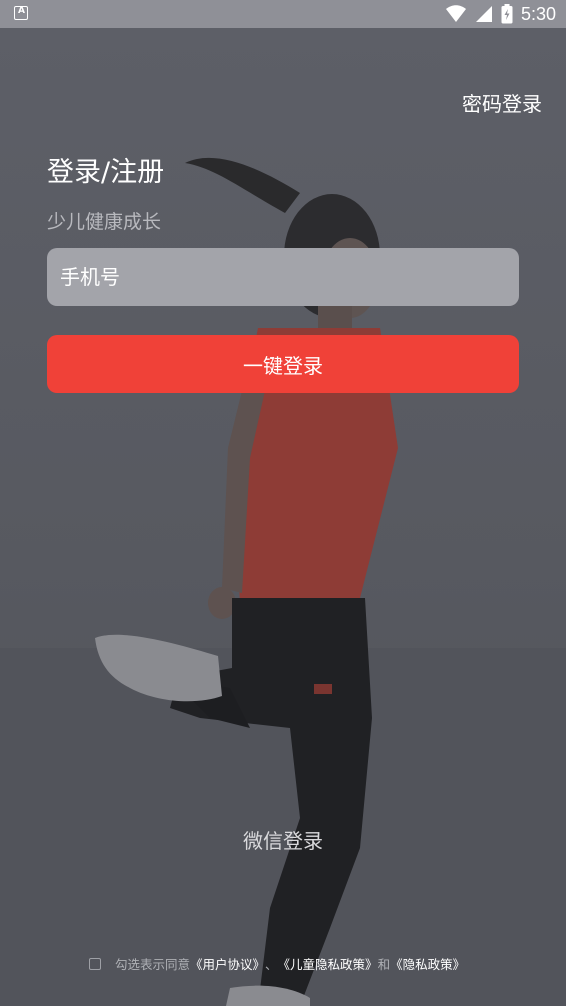  What do you see at coordinates (153, 964) in the screenshot?
I see `agreement-prefix: 勾选表示同意` at bounding box center [153, 964].